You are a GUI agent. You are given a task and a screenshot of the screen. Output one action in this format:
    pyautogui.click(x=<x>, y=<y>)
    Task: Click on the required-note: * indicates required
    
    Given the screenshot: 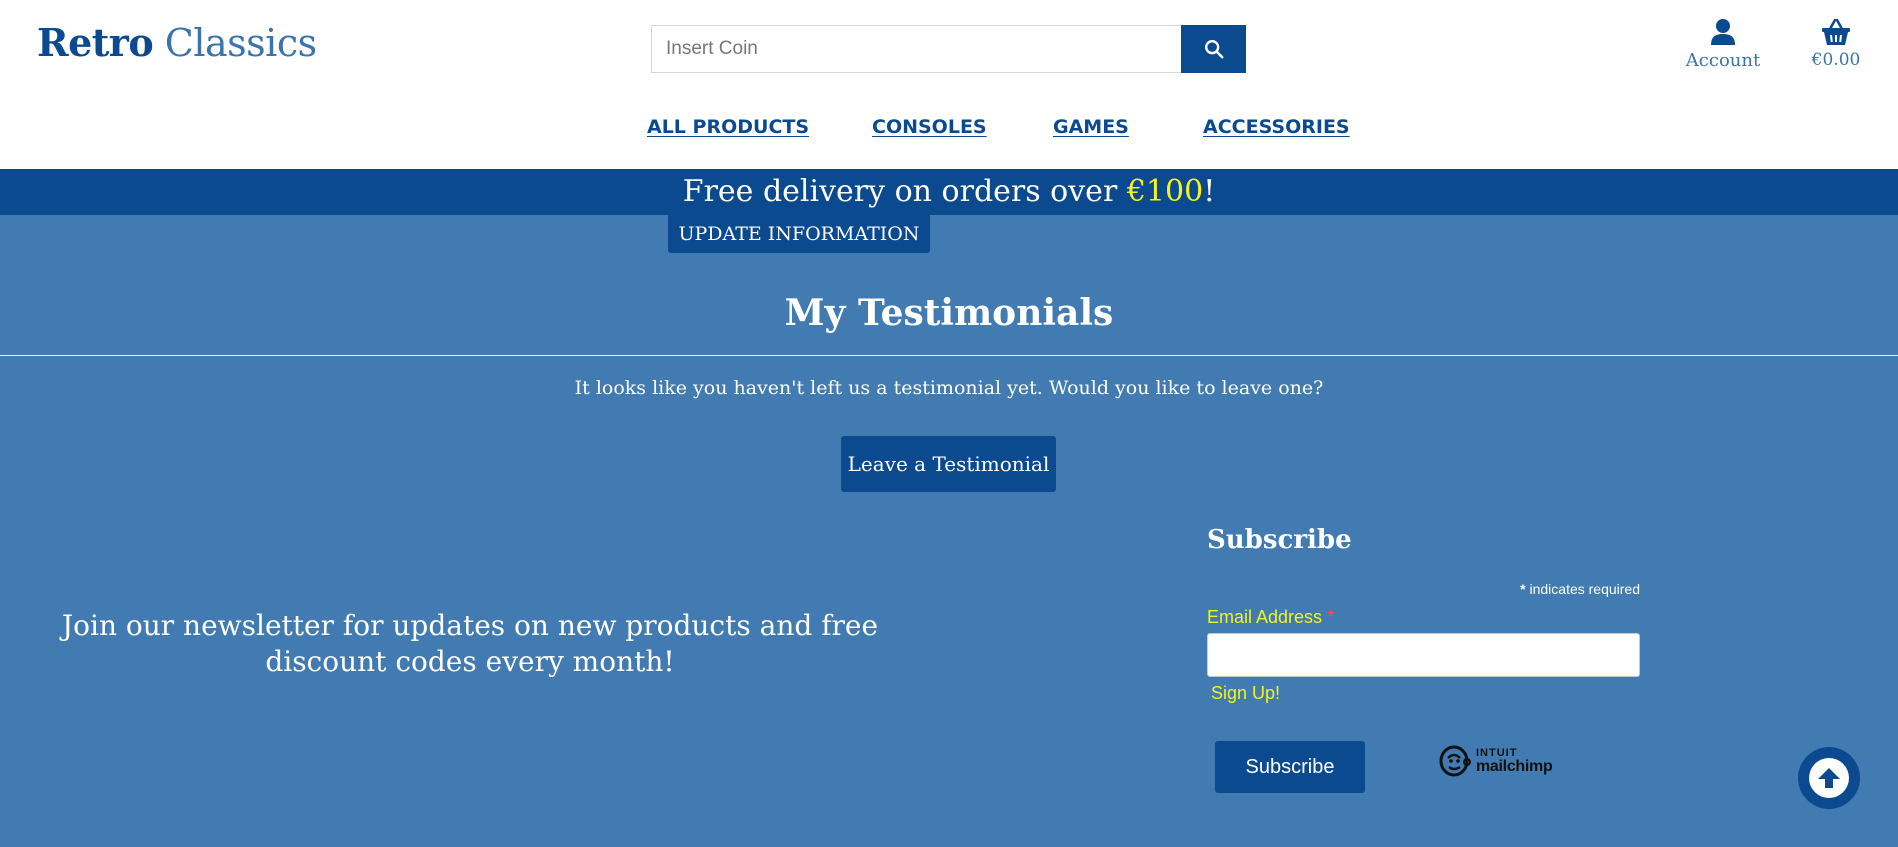 What is the action you would take?
    pyautogui.click(x=1560, y=589)
    